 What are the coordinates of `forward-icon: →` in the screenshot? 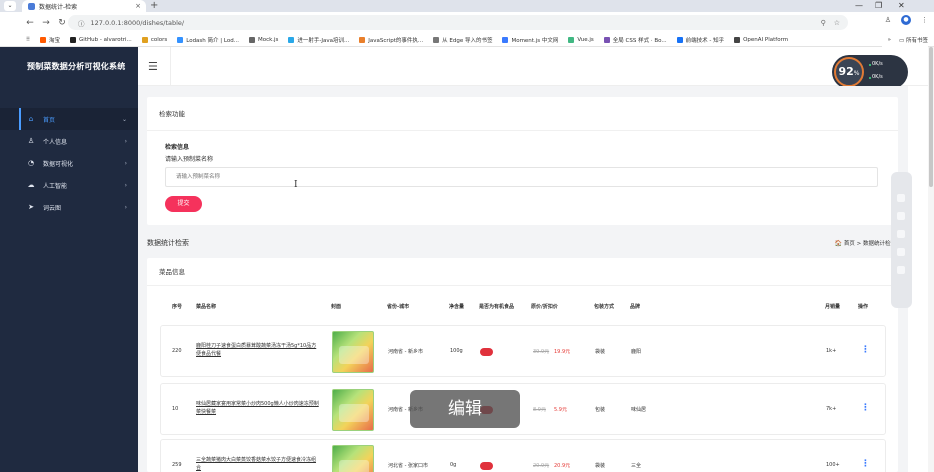 It's located at (46, 23).